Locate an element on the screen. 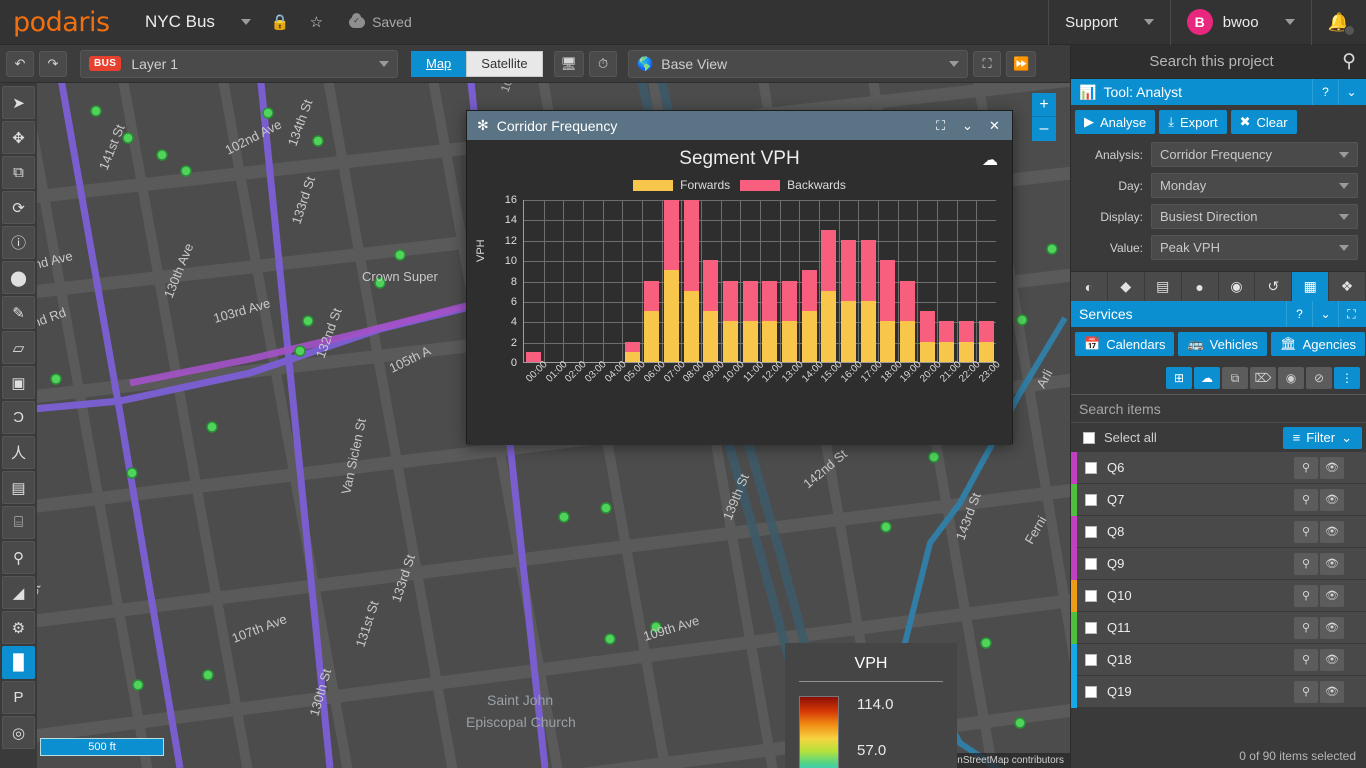  camera-tool: ◎ is located at coordinates (18, 732).